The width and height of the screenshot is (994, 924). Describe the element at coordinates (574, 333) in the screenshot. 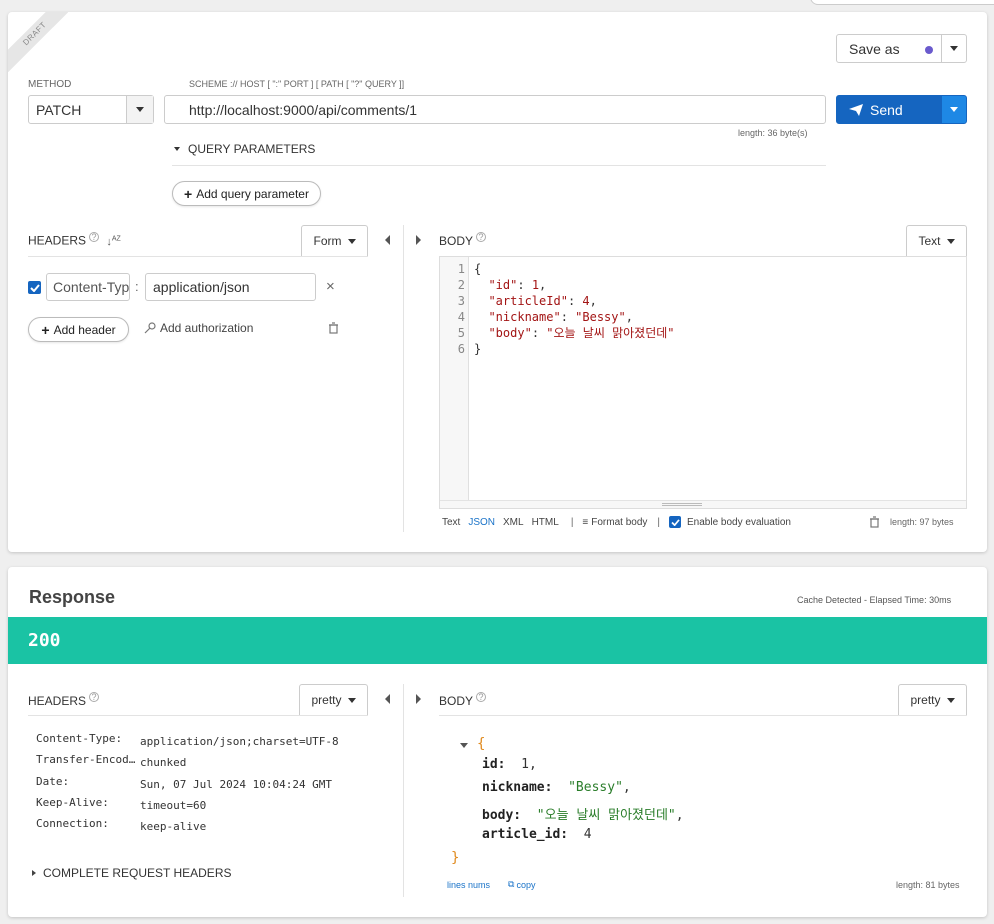

I see `line-code: "body": "오늘 날씨 맑아졌던데"` at that location.